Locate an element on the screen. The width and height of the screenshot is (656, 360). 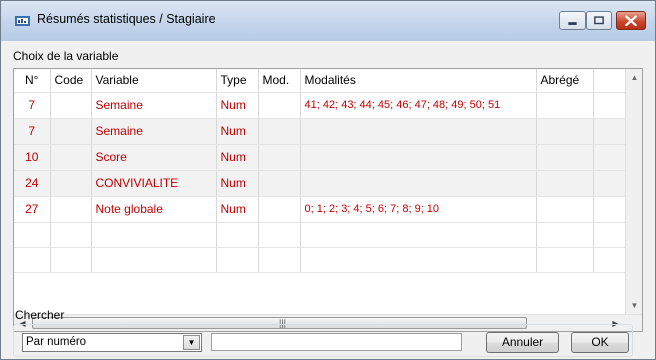
search-frame: Par numéro ▼ Annuler OK is located at coordinates (323, 340).